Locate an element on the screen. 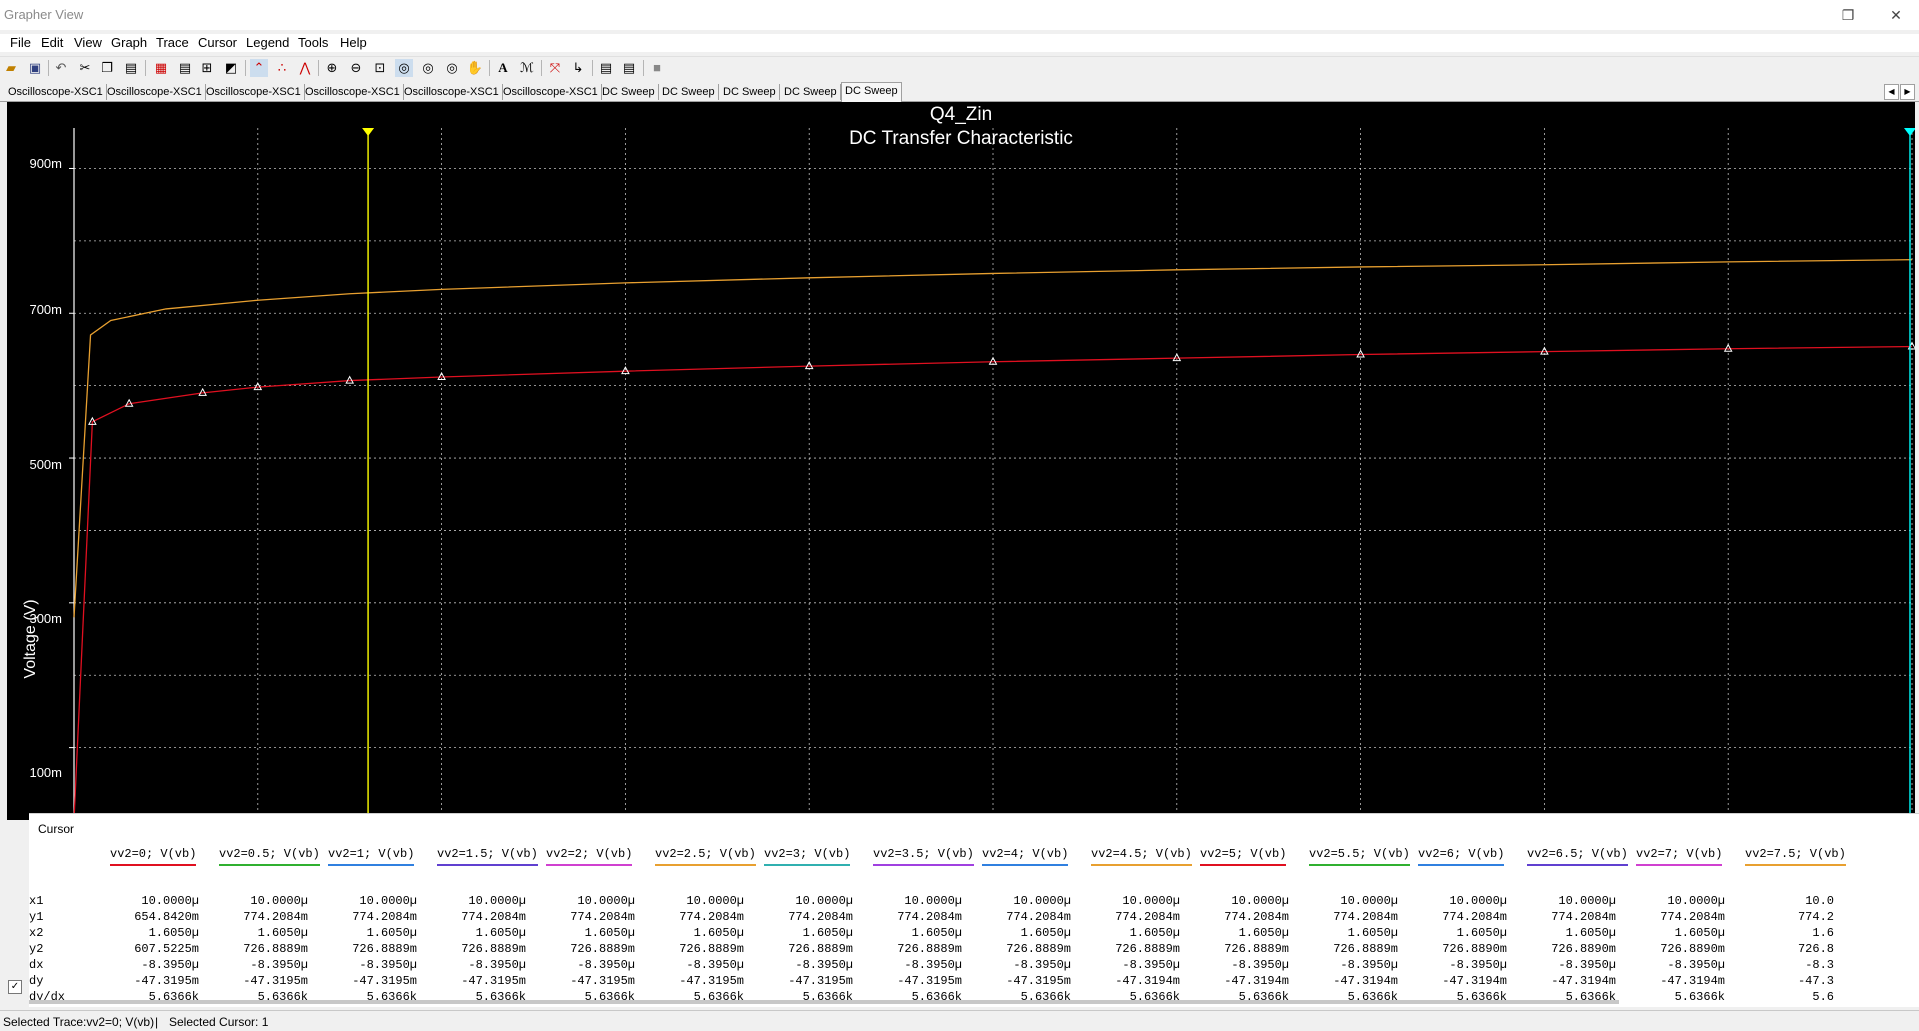 The height and width of the screenshot is (1031, 1919). cursor-column-header: vv2=5.5; V(vb) is located at coordinates (1359, 856).